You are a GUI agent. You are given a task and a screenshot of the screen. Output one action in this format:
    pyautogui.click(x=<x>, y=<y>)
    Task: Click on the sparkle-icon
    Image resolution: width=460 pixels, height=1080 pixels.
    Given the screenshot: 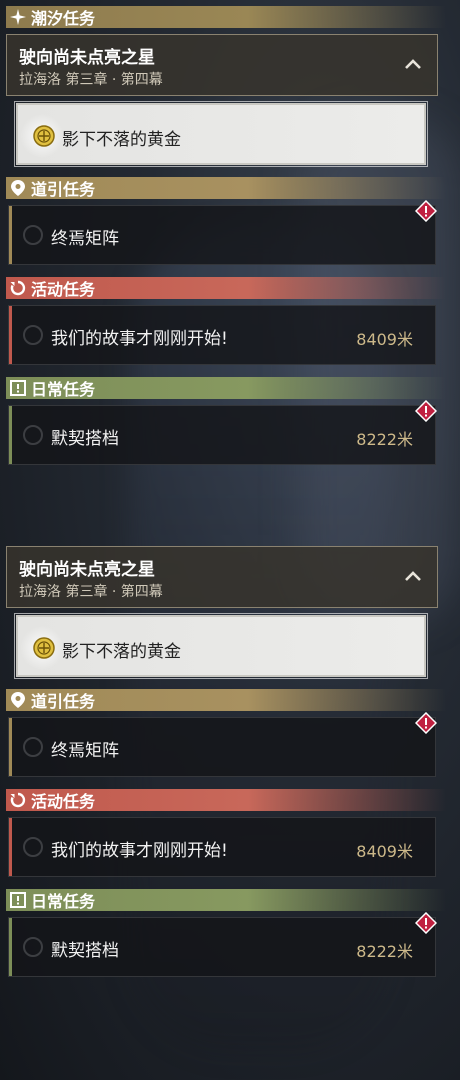 What is the action you would take?
    pyautogui.click(x=18, y=17)
    